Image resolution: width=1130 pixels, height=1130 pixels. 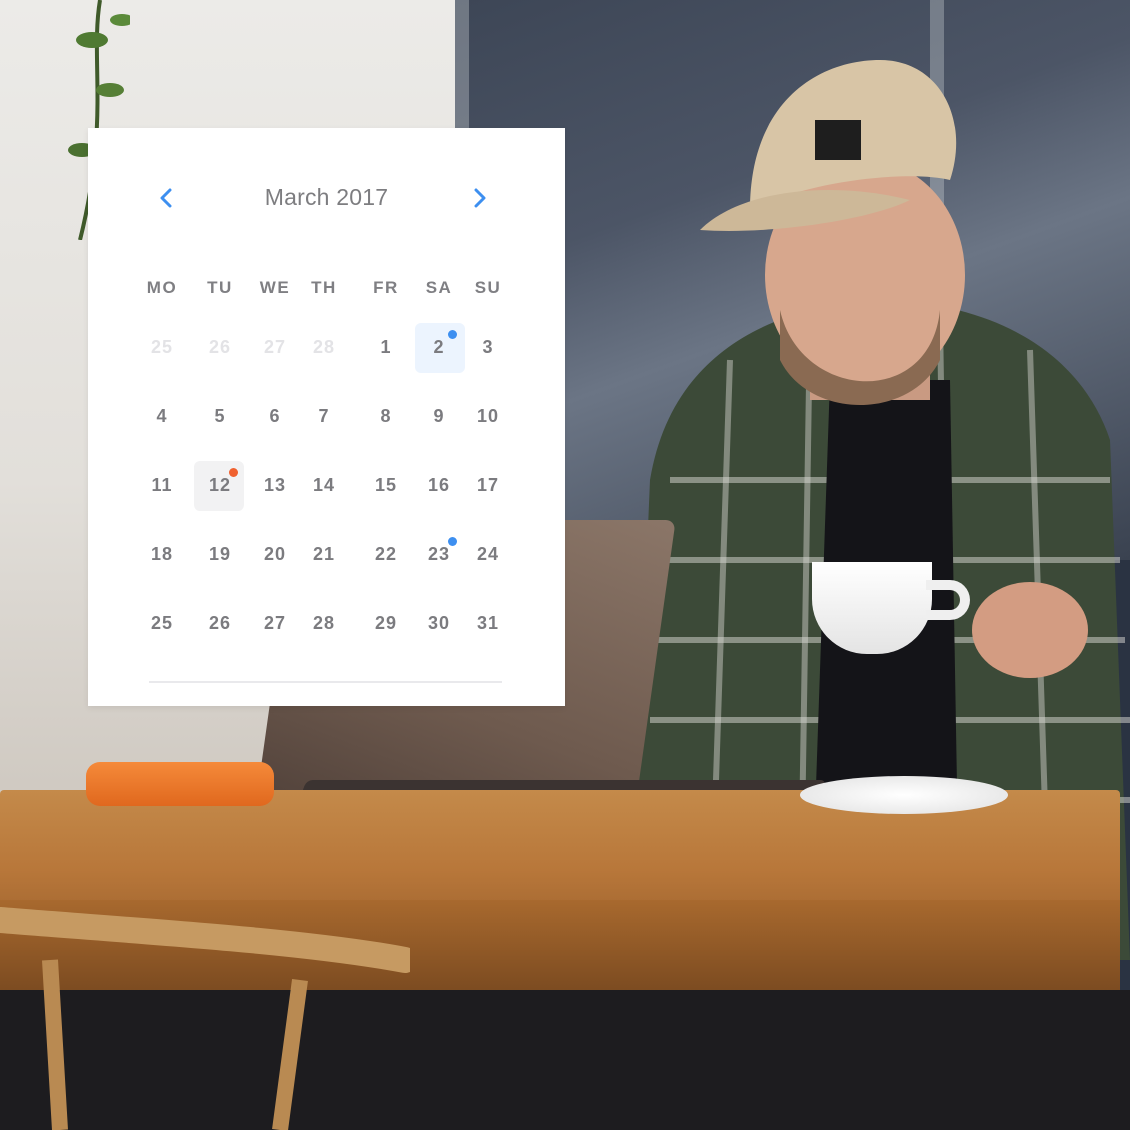 What do you see at coordinates (488, 485) in the screenshot?
I see `day-cell: 17` at bounding box center [488, 485].